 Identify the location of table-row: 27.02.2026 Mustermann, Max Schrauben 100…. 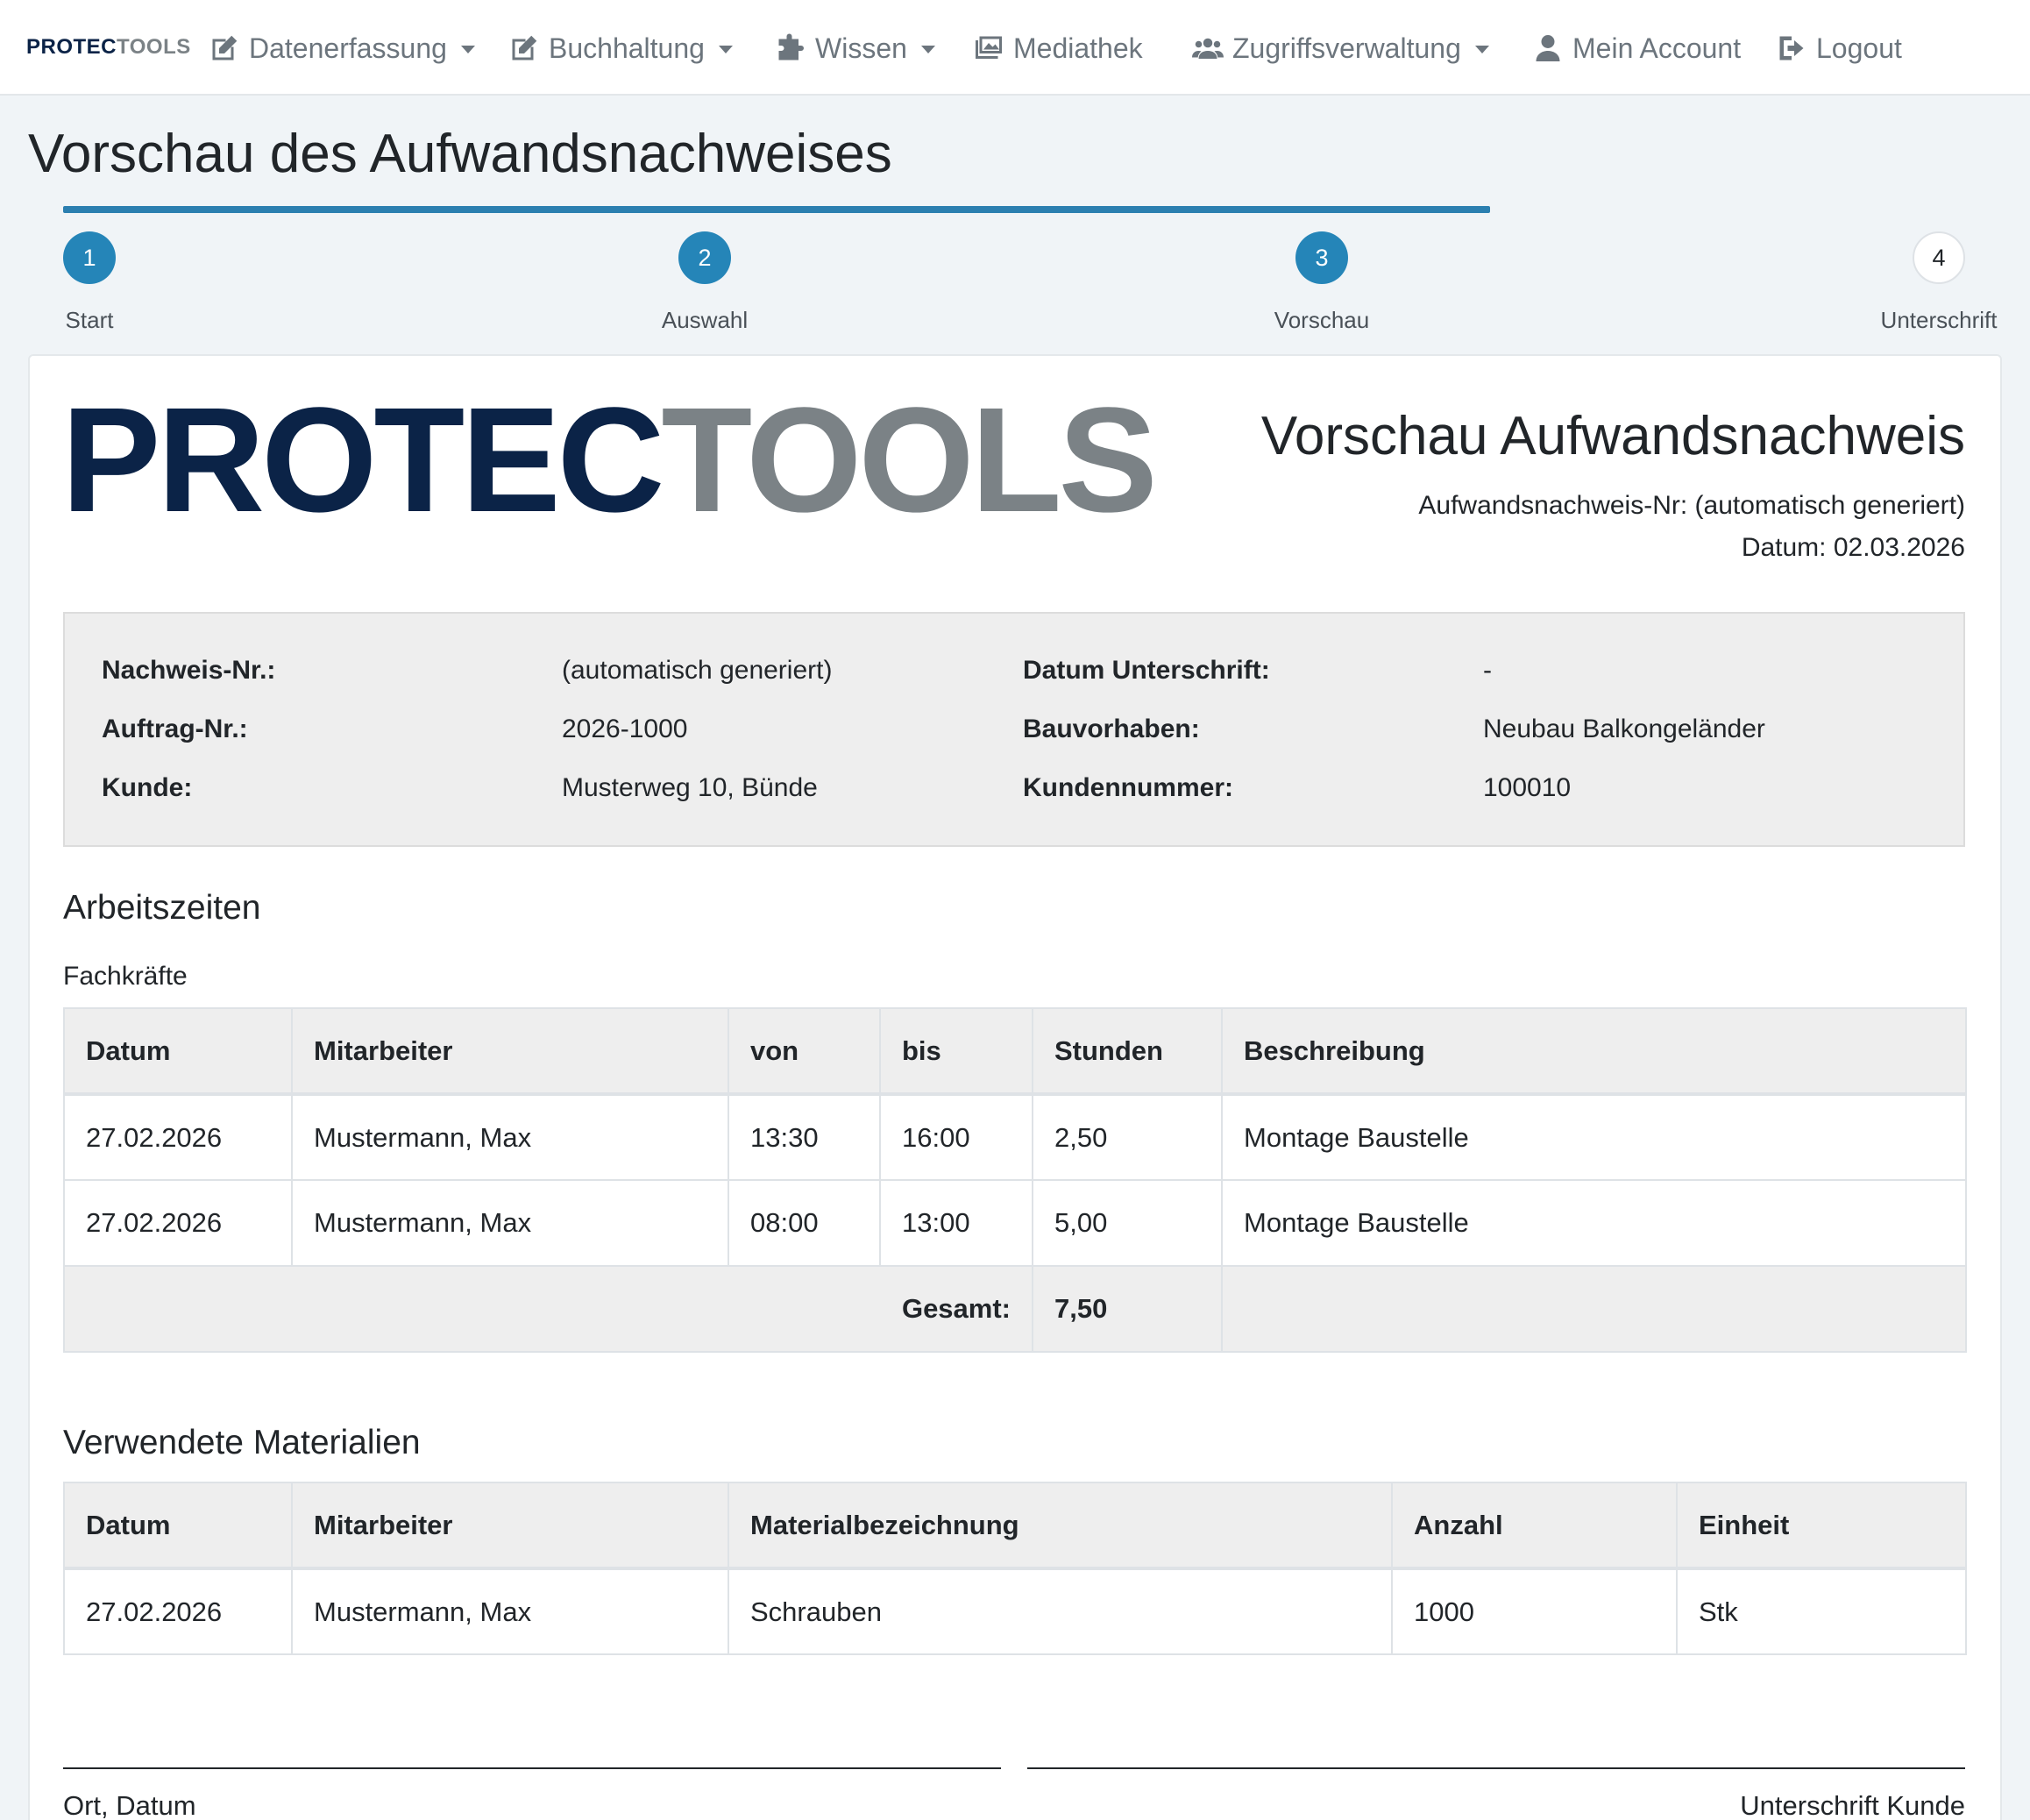
(1015, 1611).